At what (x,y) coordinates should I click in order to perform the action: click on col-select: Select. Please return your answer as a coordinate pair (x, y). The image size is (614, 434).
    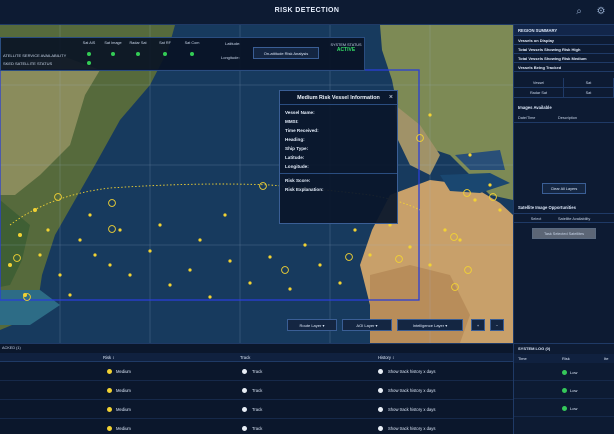
    Looking at the image, I should click on (536, 218).